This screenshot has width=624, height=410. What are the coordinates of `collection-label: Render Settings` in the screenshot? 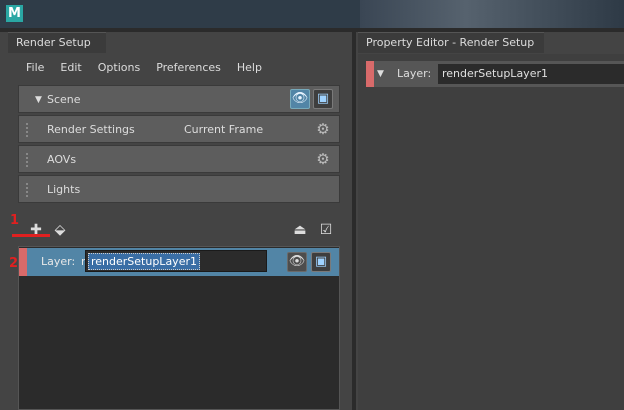 It's located at (91, 129).